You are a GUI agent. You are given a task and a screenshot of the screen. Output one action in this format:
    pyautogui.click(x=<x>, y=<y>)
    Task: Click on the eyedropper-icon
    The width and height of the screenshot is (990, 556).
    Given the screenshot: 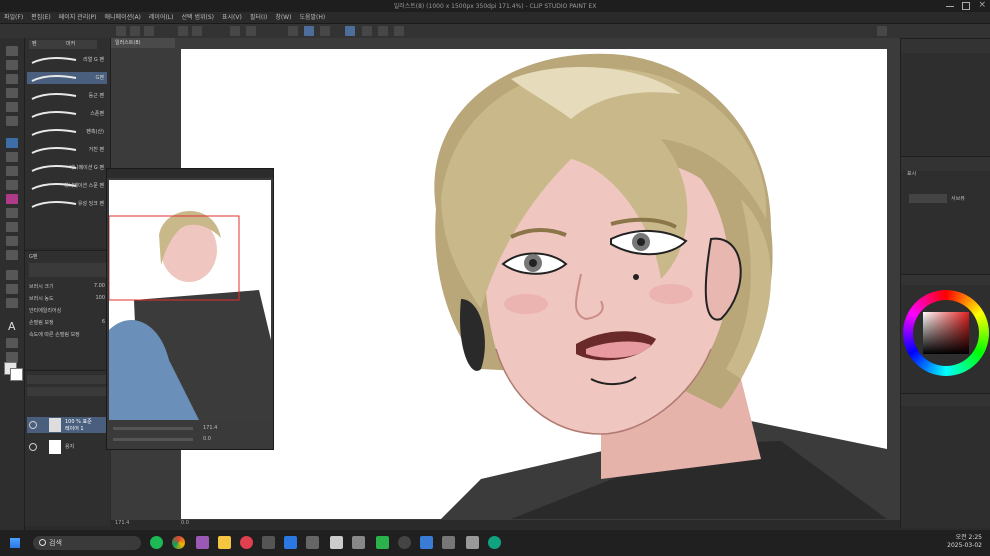 What is the action you would take?
    pyautogui.click(x=12, y=121)
    